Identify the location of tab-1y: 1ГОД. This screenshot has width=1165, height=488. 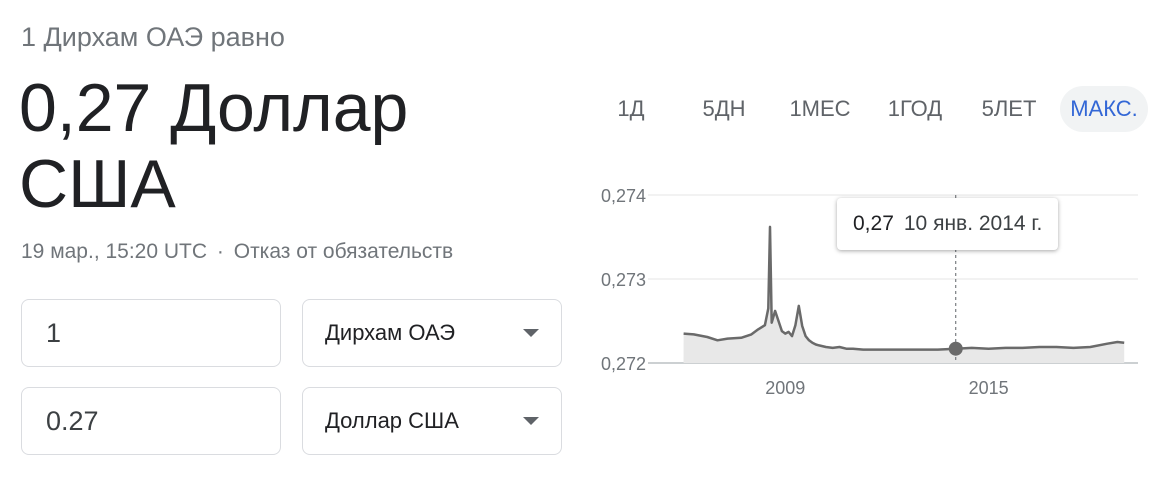
(915, 109).